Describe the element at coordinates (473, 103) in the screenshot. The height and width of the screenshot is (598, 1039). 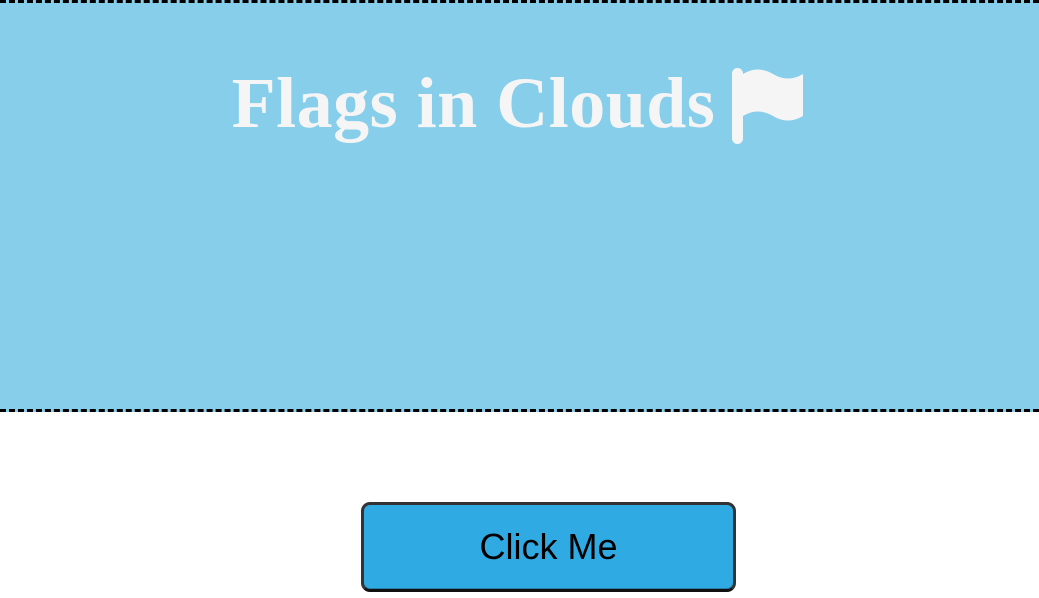
I see `page-title: Flags in Clouds` at that location.